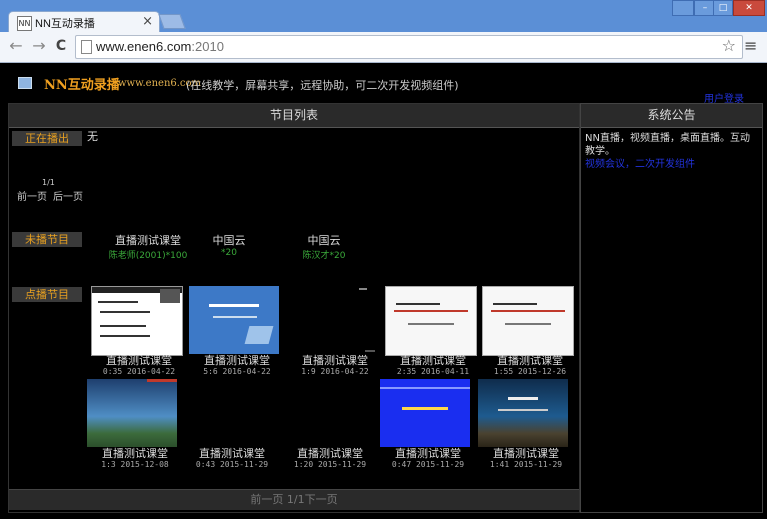  What do you see at coordinates (47, 138) in the screenshot?
I see `live-section-label: 正在播出` at bounding box center [47, 138].